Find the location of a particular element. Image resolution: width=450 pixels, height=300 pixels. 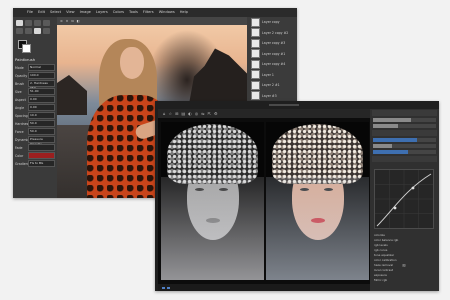

tab-close-icon: × is located at coordinates (67, 21).